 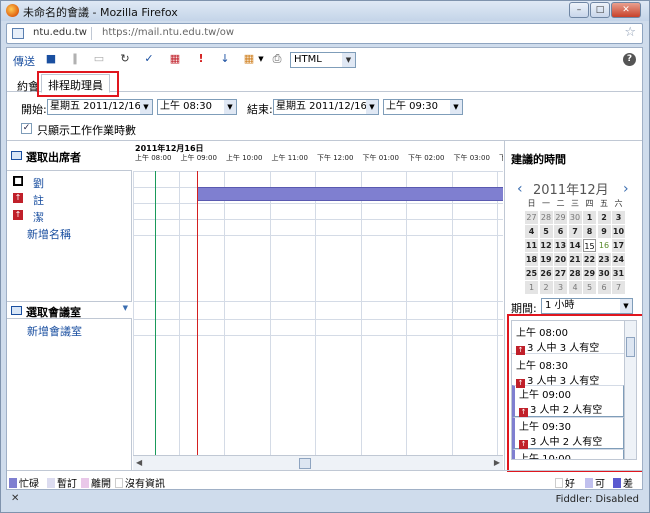 What do you see at coordinates (546, 273) in the screenshot?
I see `calendar-day: 26` at bounding box center [546, 273].